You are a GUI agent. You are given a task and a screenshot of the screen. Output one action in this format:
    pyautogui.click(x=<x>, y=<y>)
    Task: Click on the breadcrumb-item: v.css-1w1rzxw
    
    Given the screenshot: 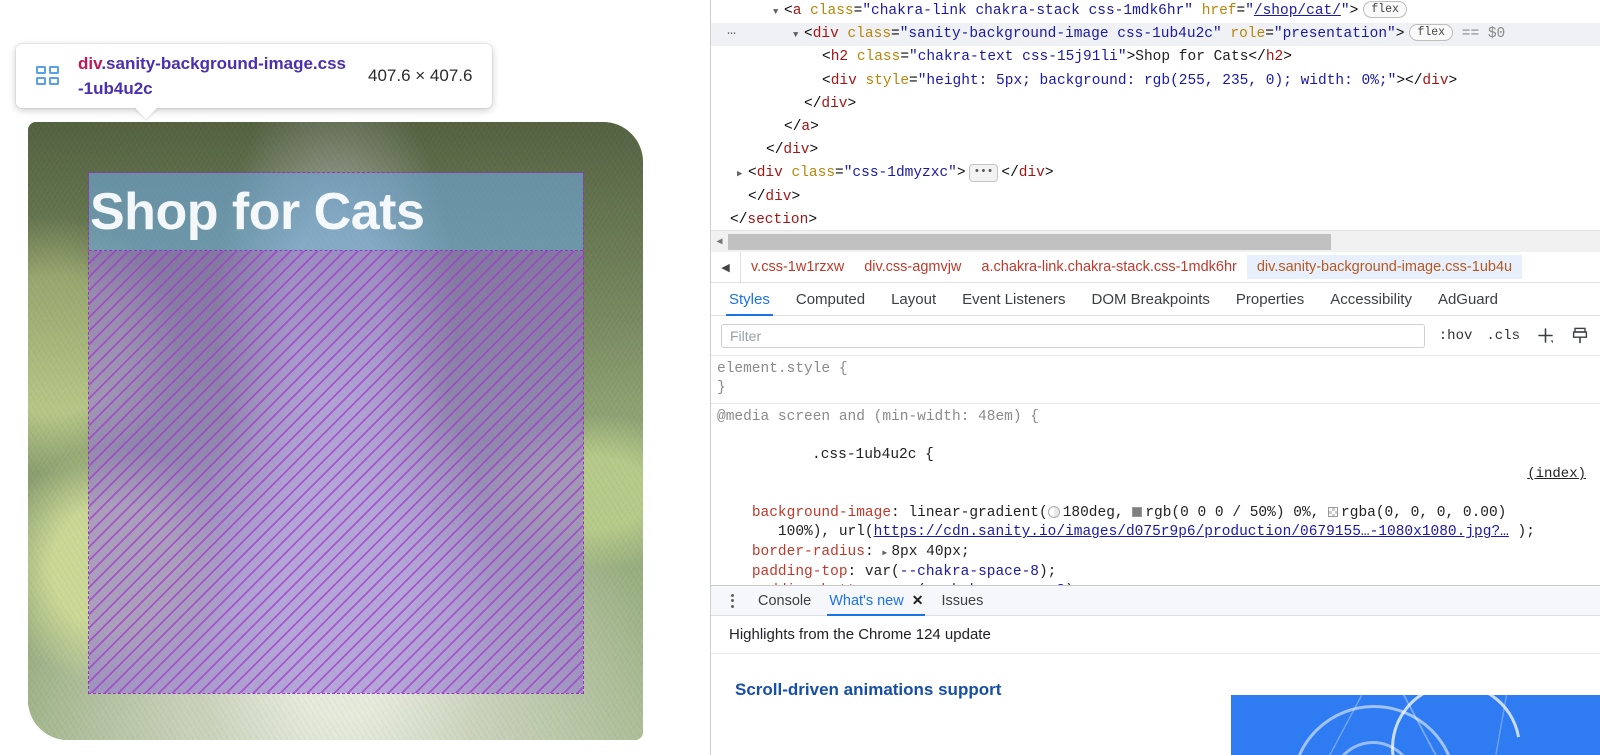 What is the action you would take?
    pyautogui.click(x=797, y=267)
    